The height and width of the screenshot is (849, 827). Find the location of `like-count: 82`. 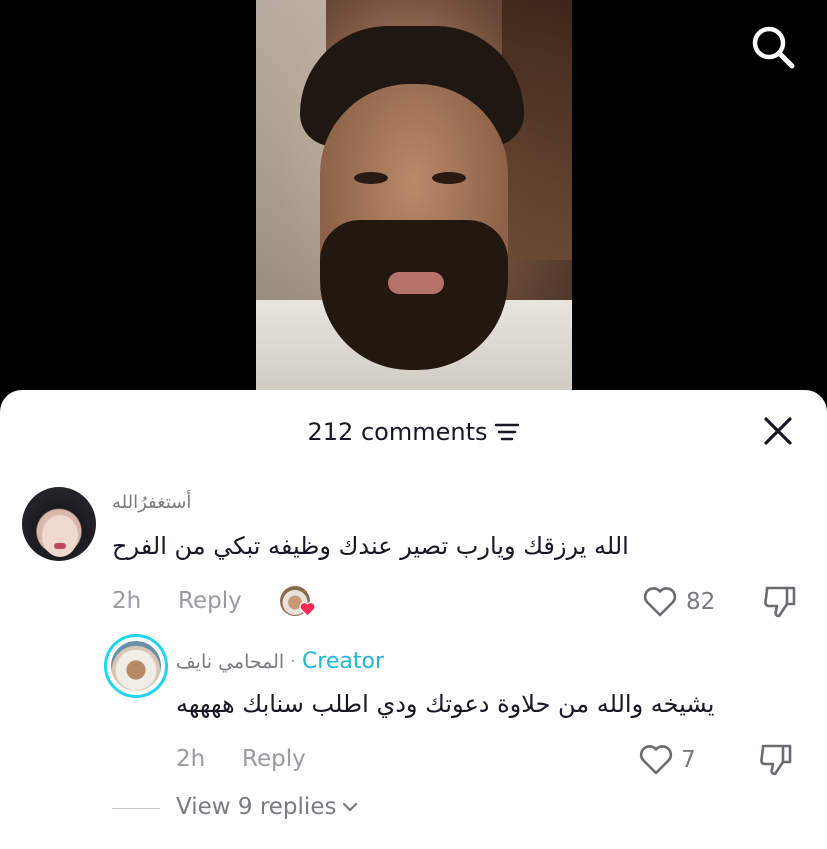

like-count: 82 is located at coordinates (701, 602).